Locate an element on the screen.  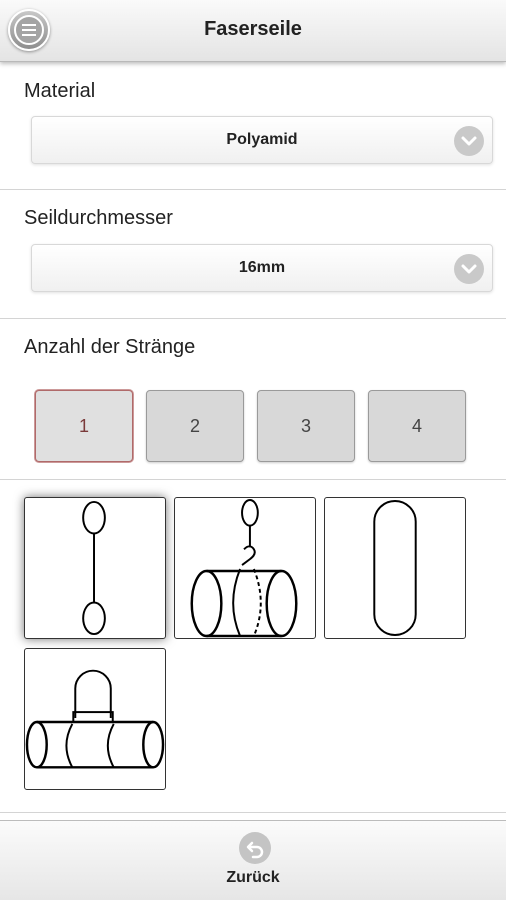
attachment-tile-loop is located at coordinates (395, 568).